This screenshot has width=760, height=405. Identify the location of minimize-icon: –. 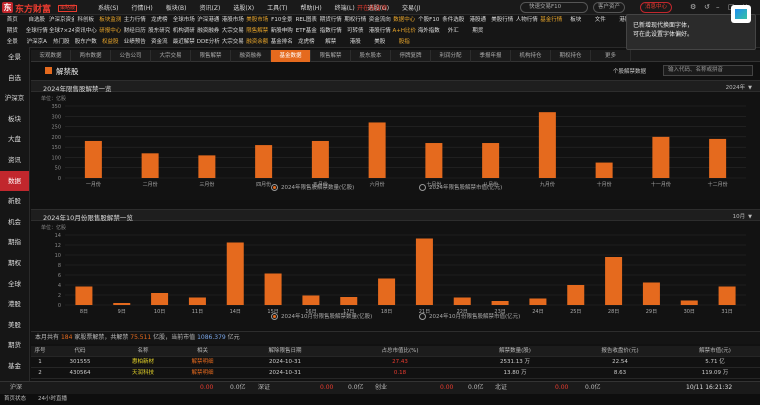
(718, 7).